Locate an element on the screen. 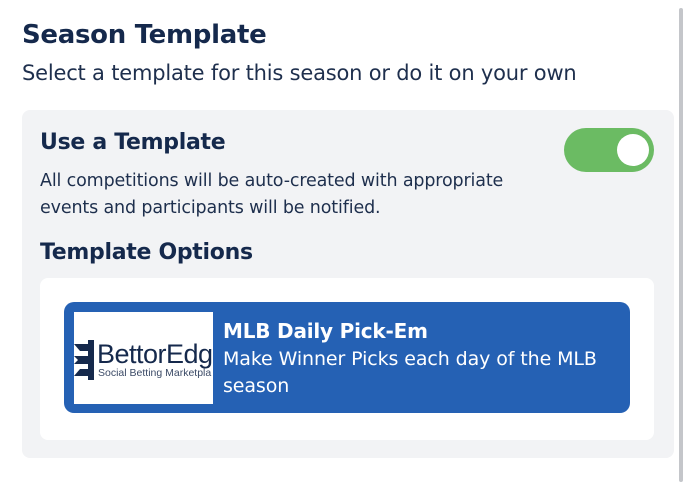  toggle-knob is located at coordinates (633, 150).